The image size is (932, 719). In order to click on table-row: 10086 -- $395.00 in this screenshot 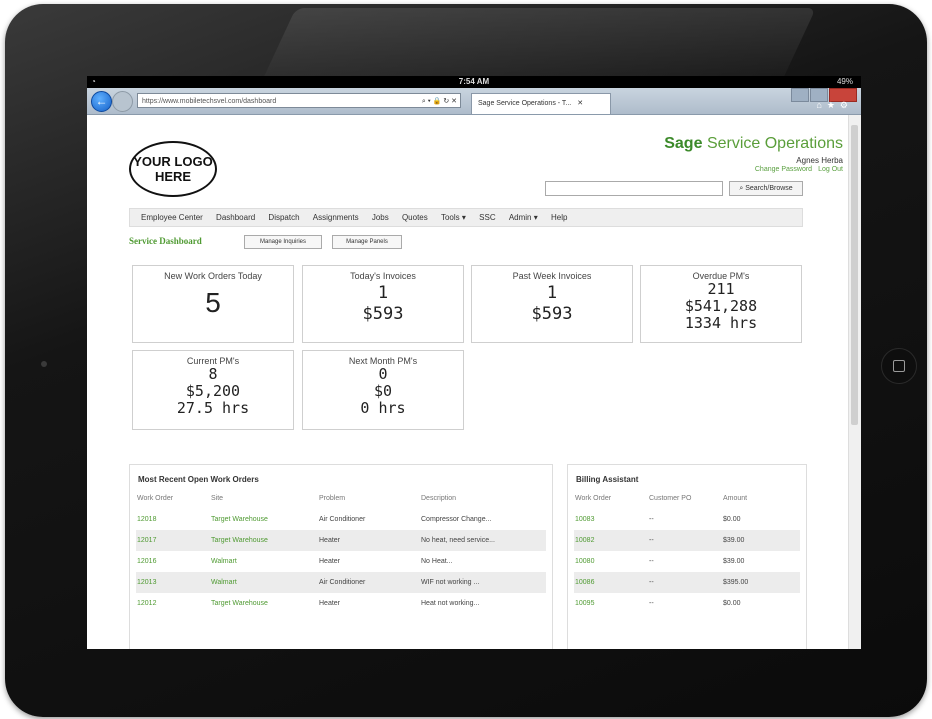, I will do `click(687, 582)`.